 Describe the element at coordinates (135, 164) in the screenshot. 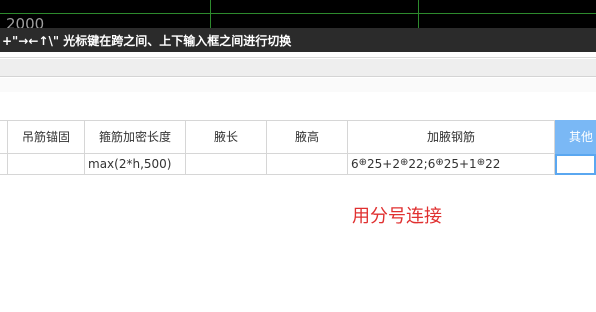

I see `stirrup-dense-length-cell: max(2*h,500)` at that location.